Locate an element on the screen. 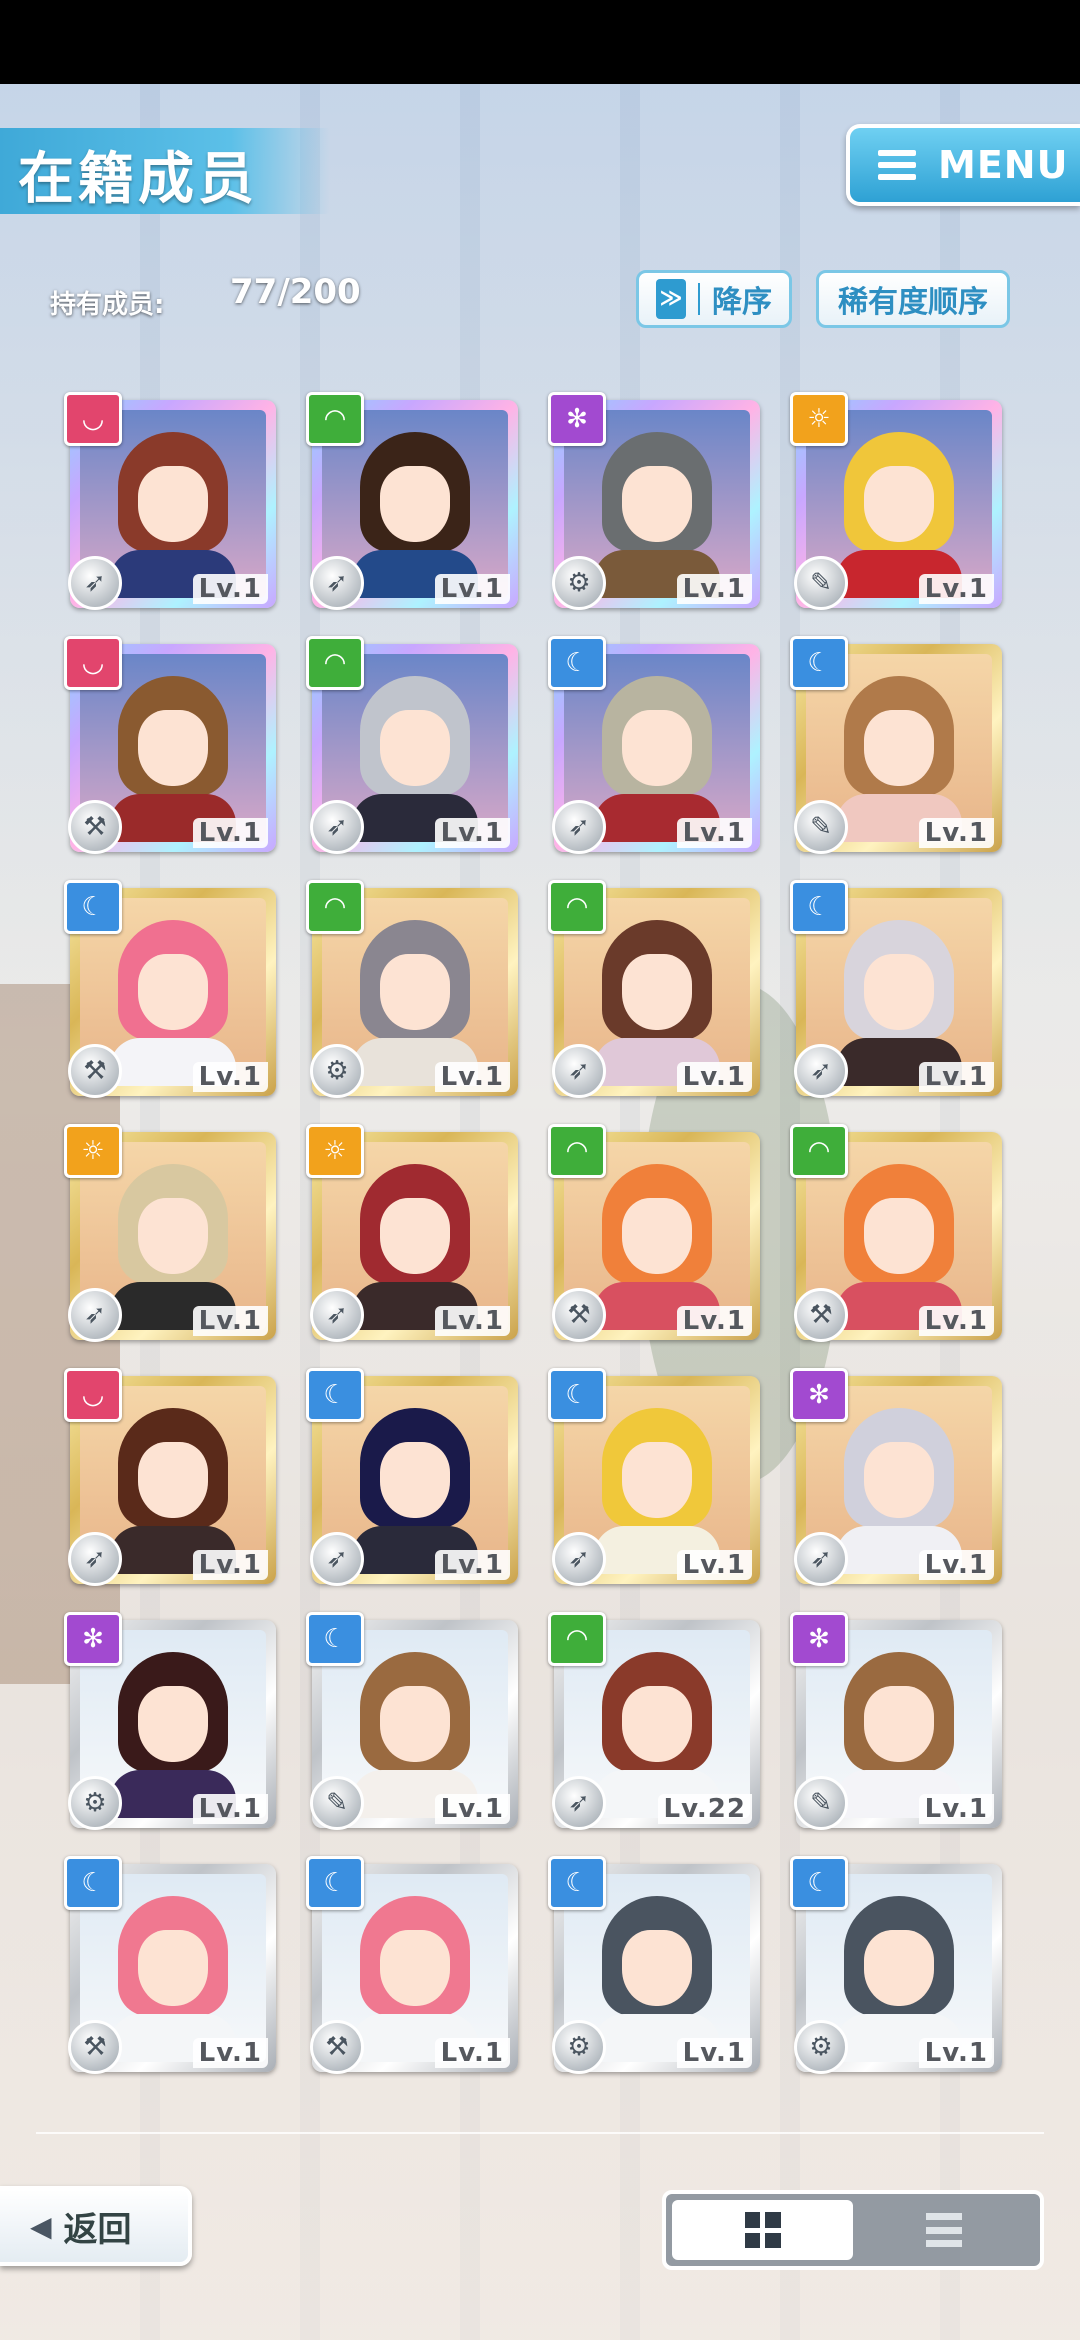  back-label: 返回 is located at coordinates (97, 2229).